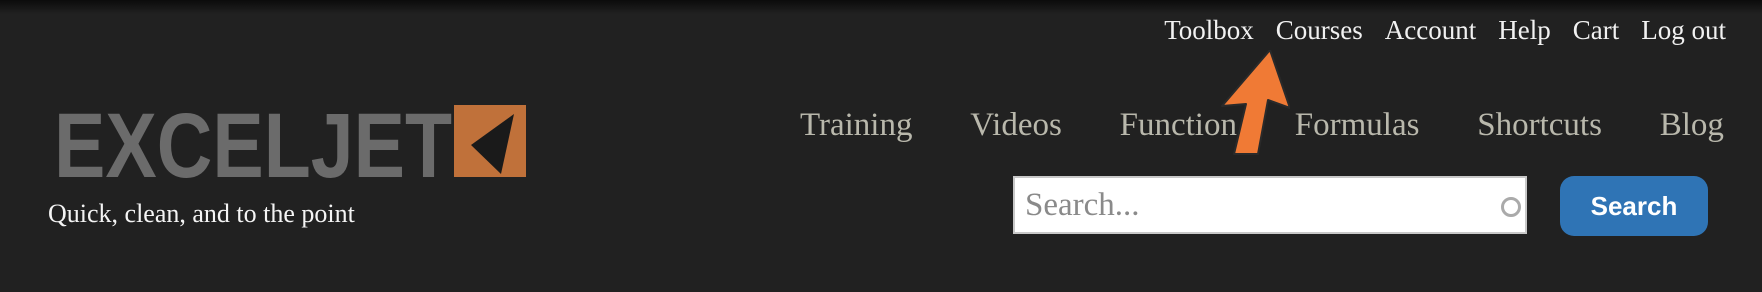 The image size is (1762, 292). Describe the element at coordinates (1430, 30) in the screenshot. I see `nav-link-account: Account` at that location.